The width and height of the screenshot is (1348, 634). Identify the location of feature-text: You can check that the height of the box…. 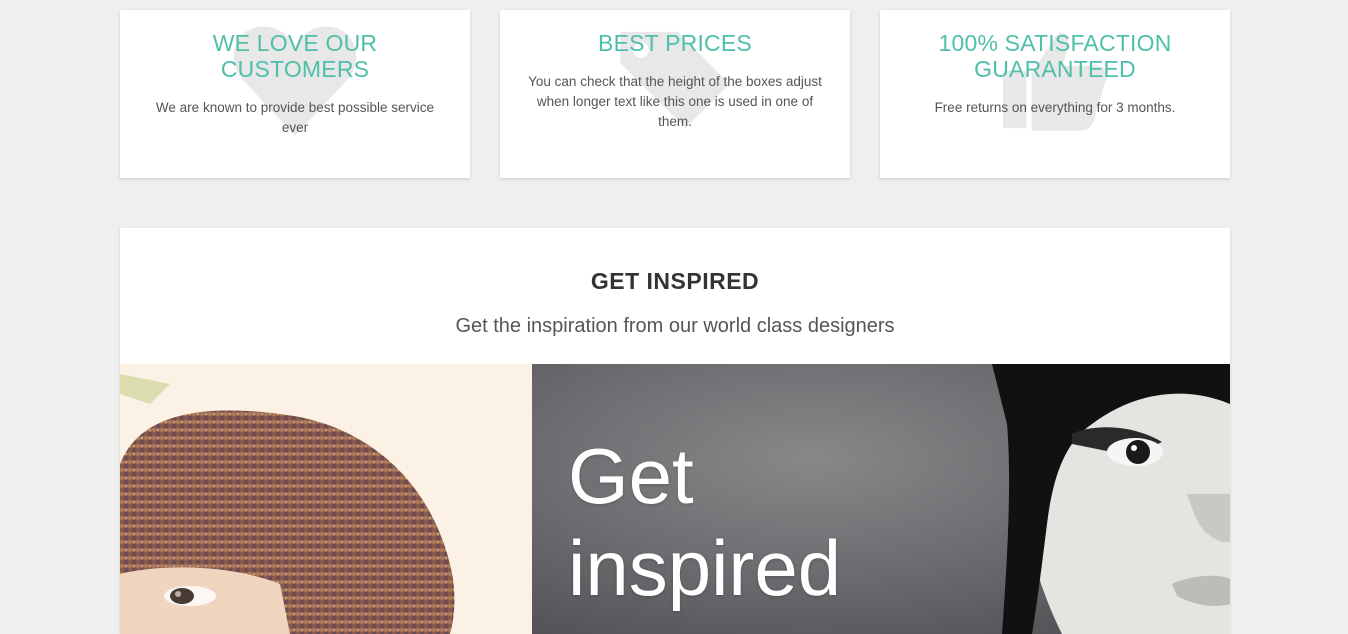
(675, 101).